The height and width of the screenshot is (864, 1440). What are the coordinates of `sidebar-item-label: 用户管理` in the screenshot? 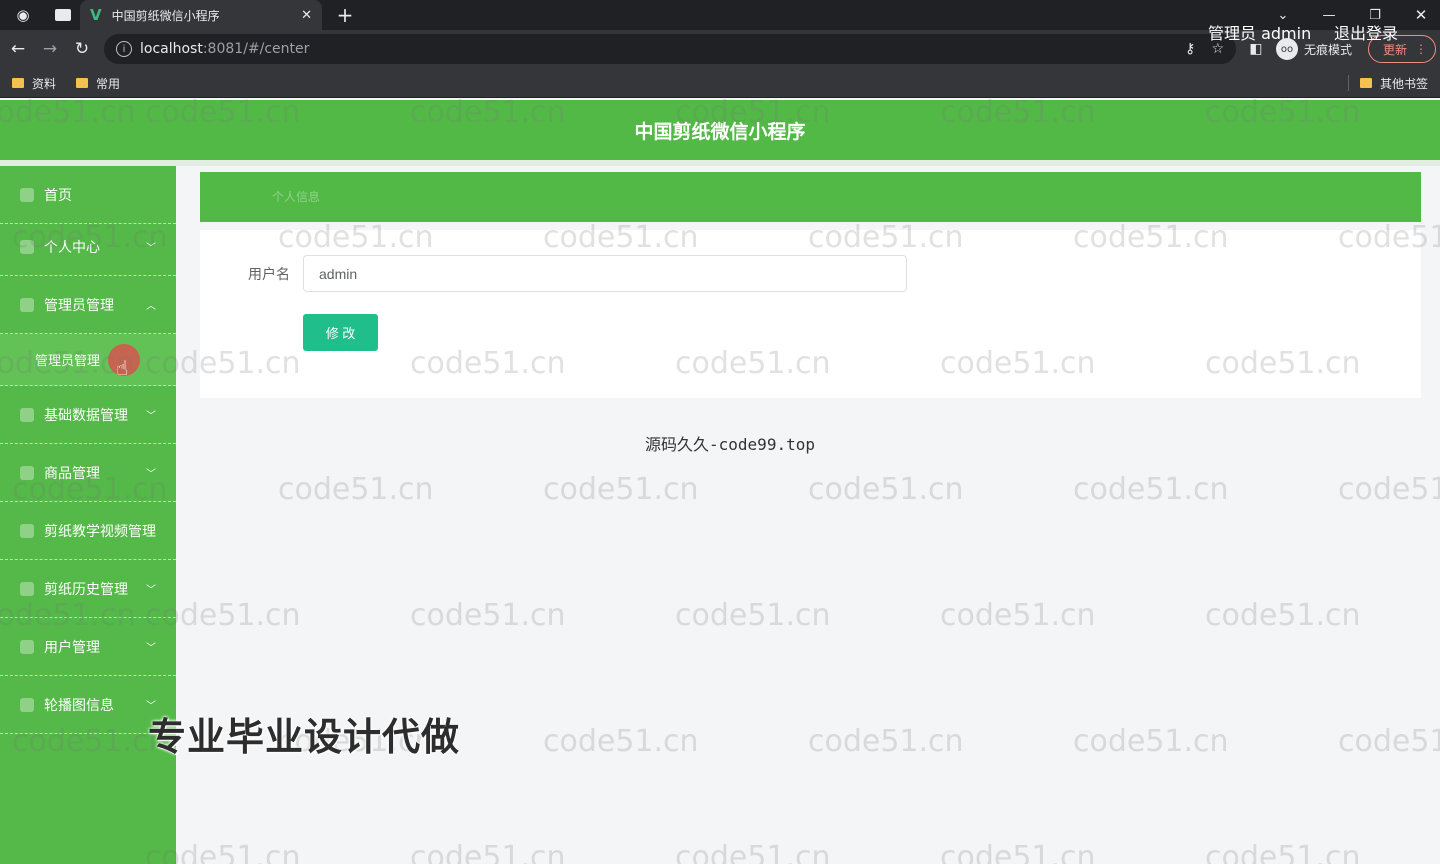 It's located at (72, 647).